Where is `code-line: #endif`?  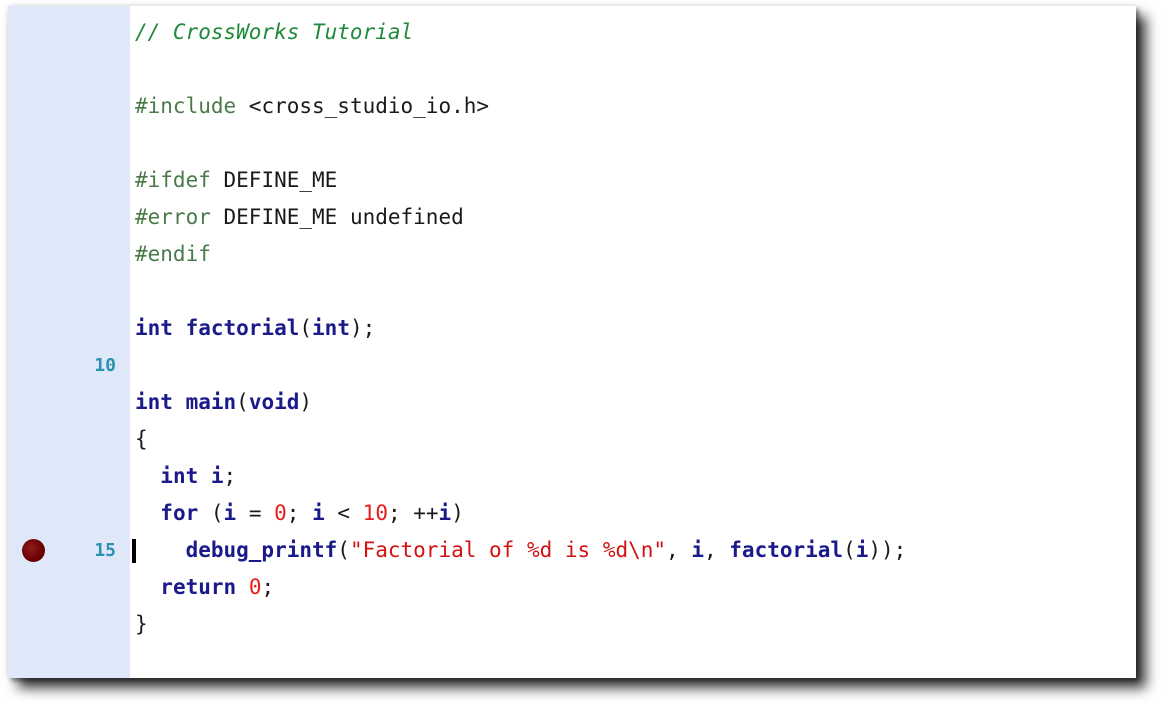
code-line: #endif is located at coordinates (572, 254).